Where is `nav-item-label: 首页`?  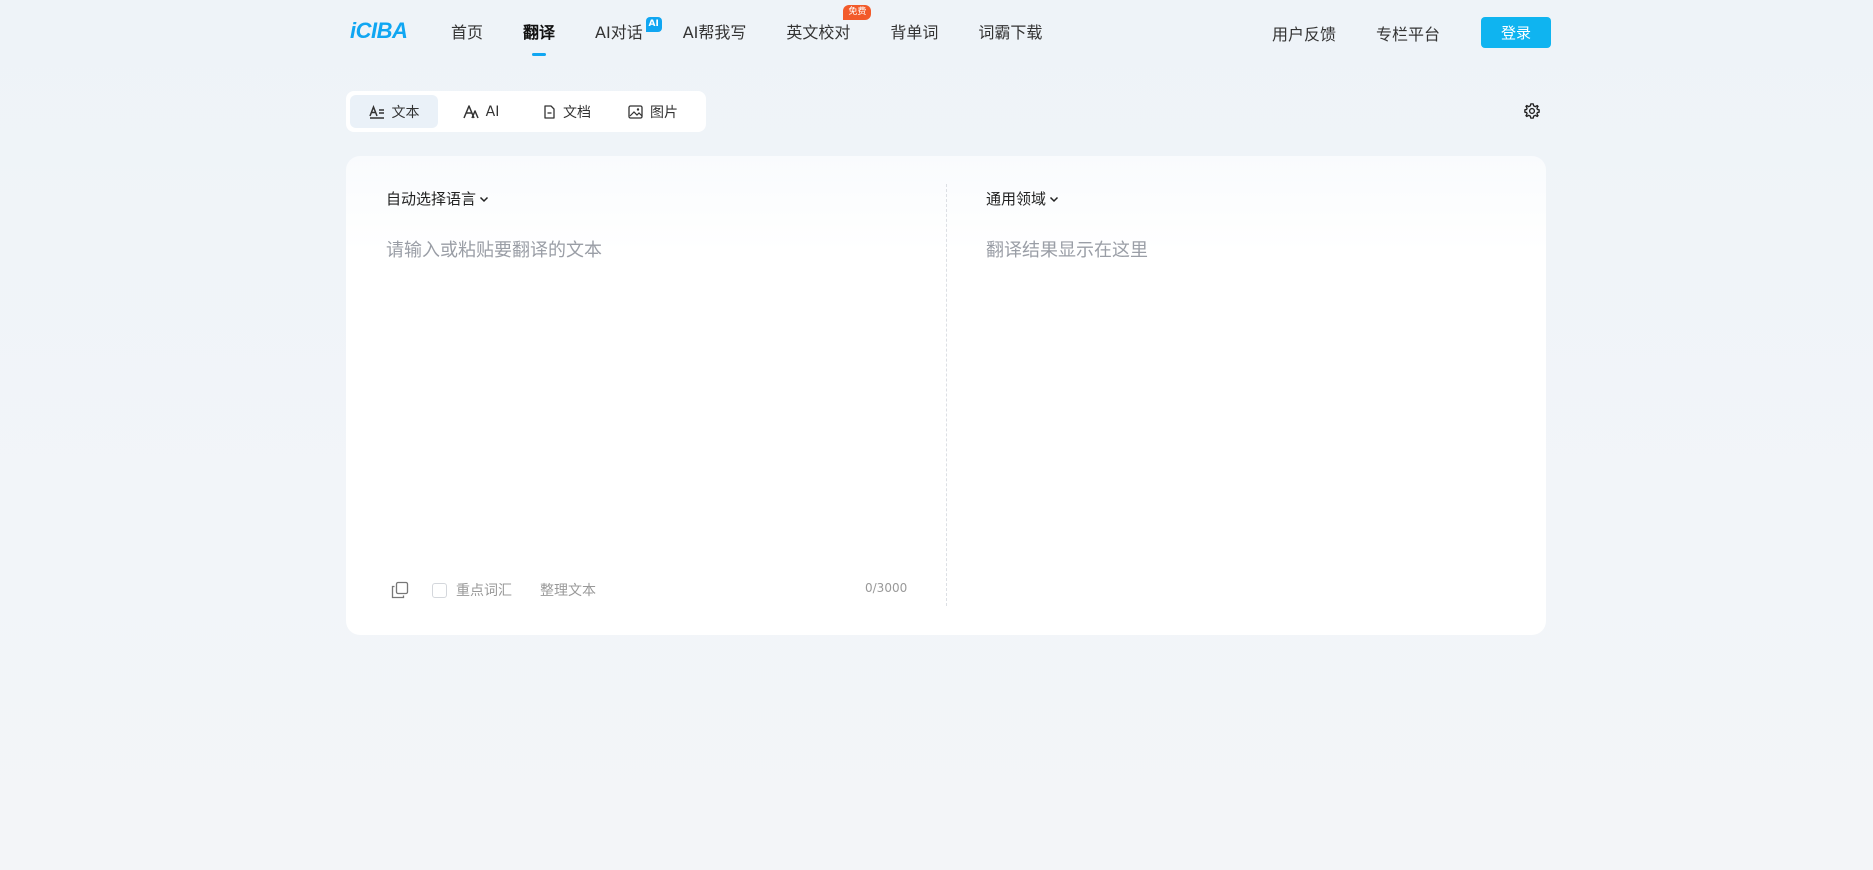 nav-item-label: 首页 is located at coordinates (467, 32).